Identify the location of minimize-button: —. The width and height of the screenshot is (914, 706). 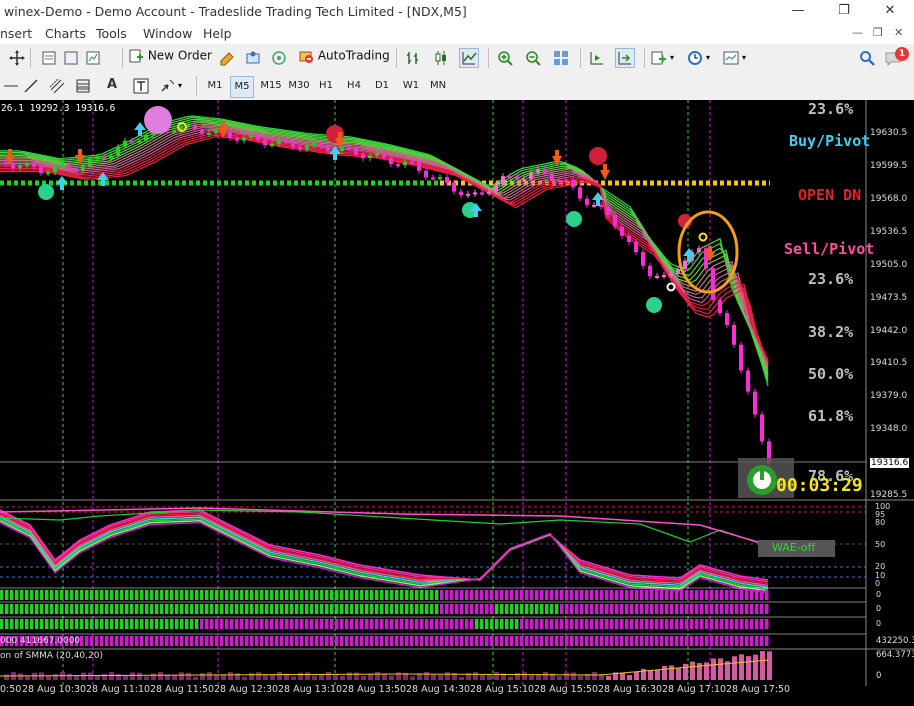
(798, 12).